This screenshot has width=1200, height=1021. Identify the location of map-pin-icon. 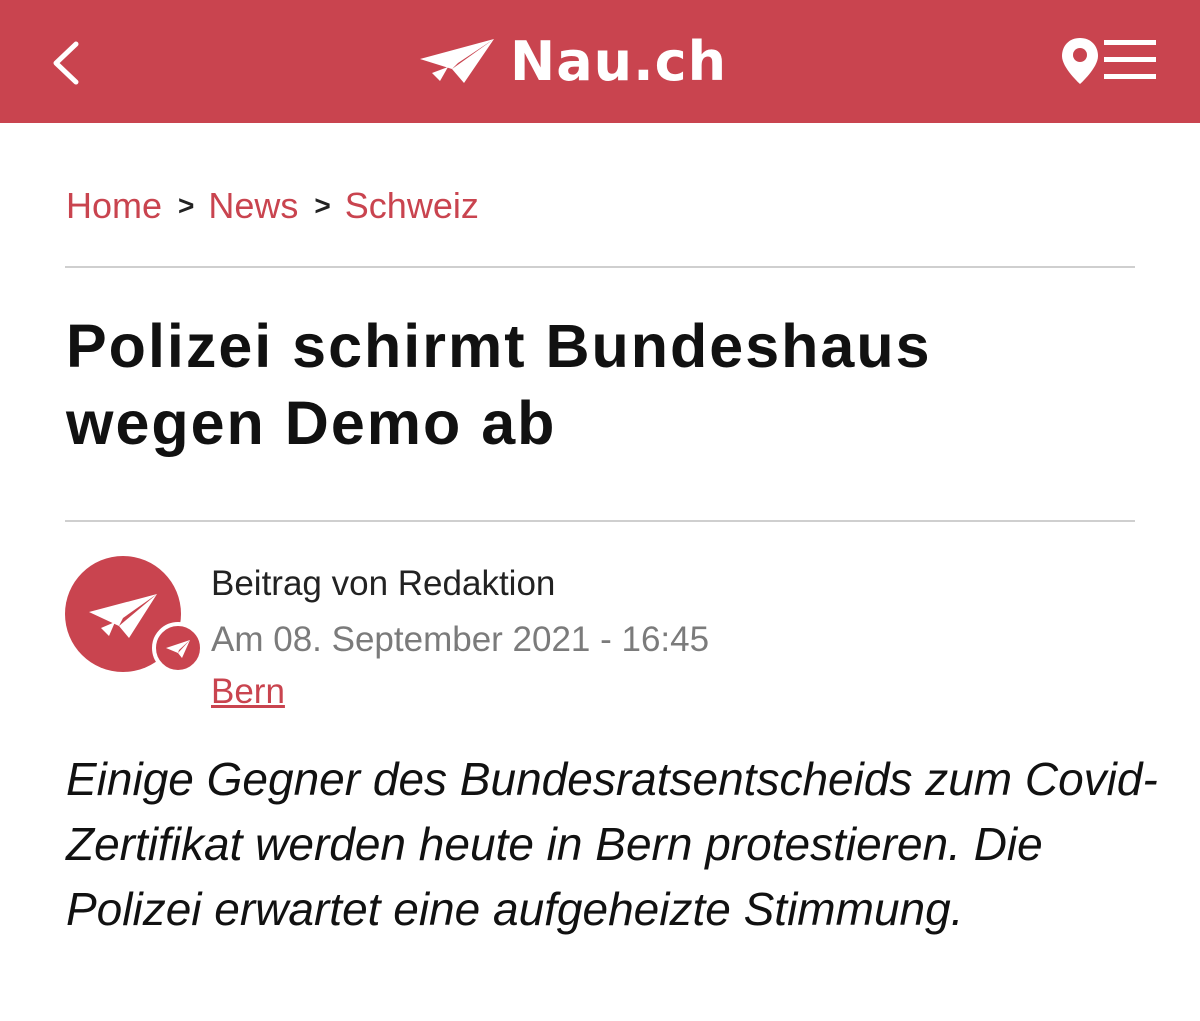
(1080, 61).